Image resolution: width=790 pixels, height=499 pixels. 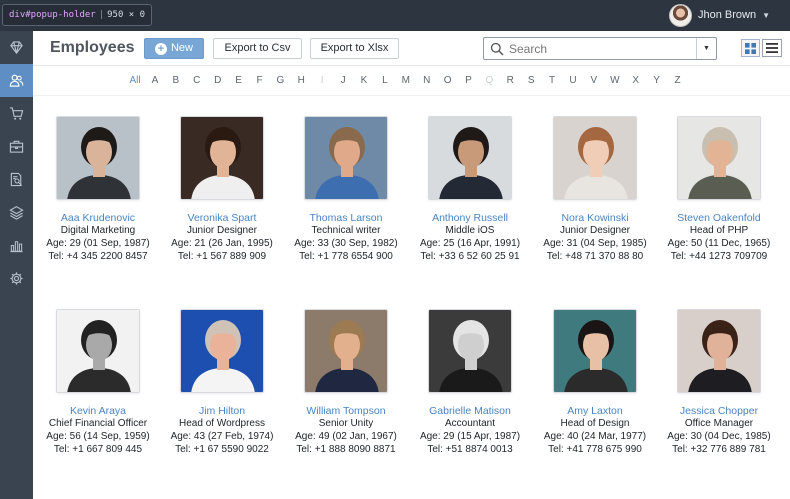 What do you see at coordinates (573, 80) in the screenshot?
I see `alphabet-letter-u: U` at bounding box center [573, 80].